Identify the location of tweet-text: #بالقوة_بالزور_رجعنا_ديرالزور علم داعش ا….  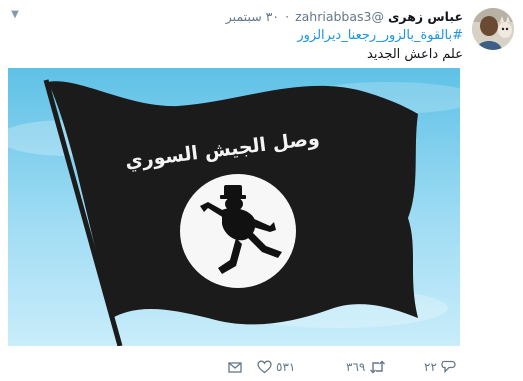
(243, 45).